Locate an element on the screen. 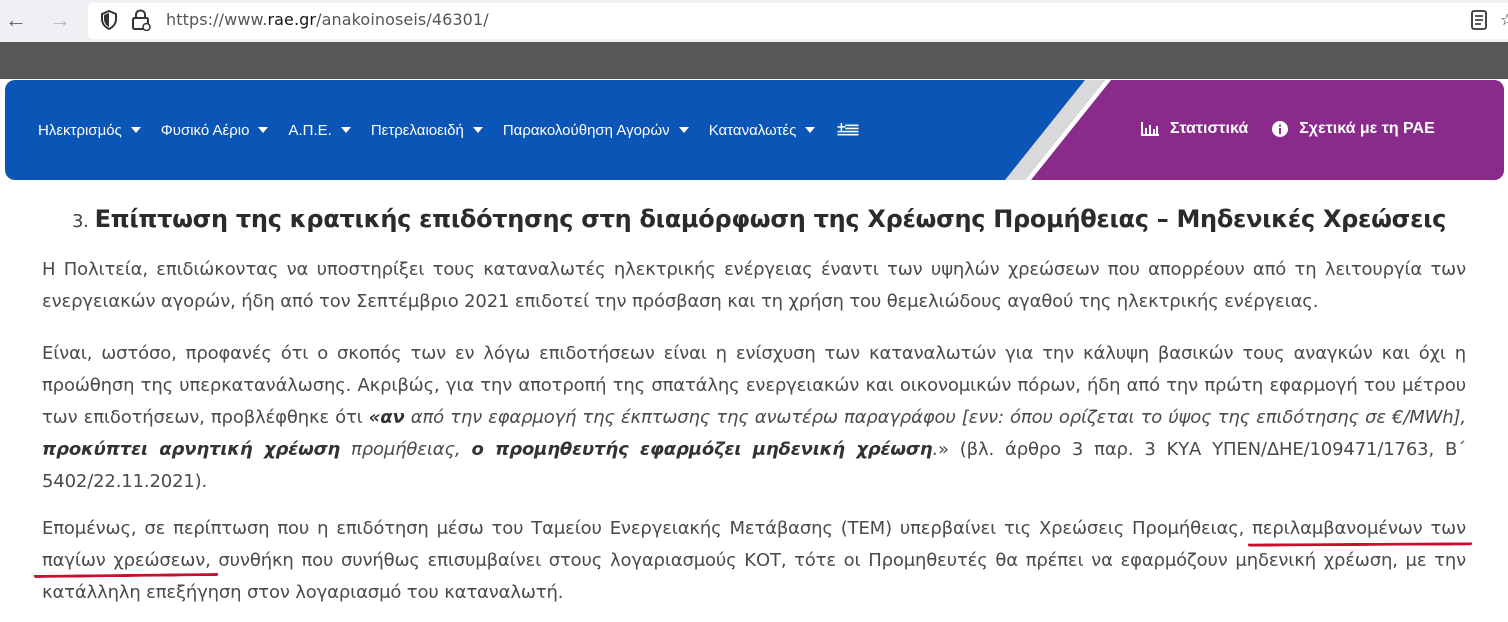 The width and height of the screenshot is (1508, 622). nav-item-natural-gas: Φυσικό Αέριο is located at coordinates (215, 130).